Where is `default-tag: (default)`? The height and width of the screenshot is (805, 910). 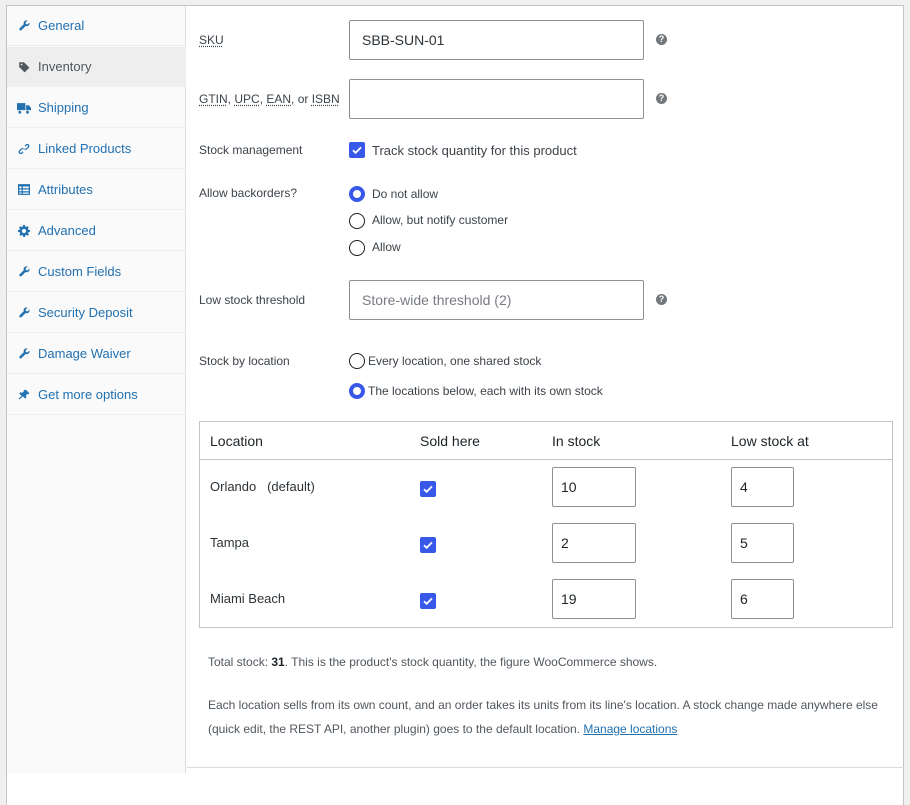
default-tag: (default) is located at coordinates (291, 486).